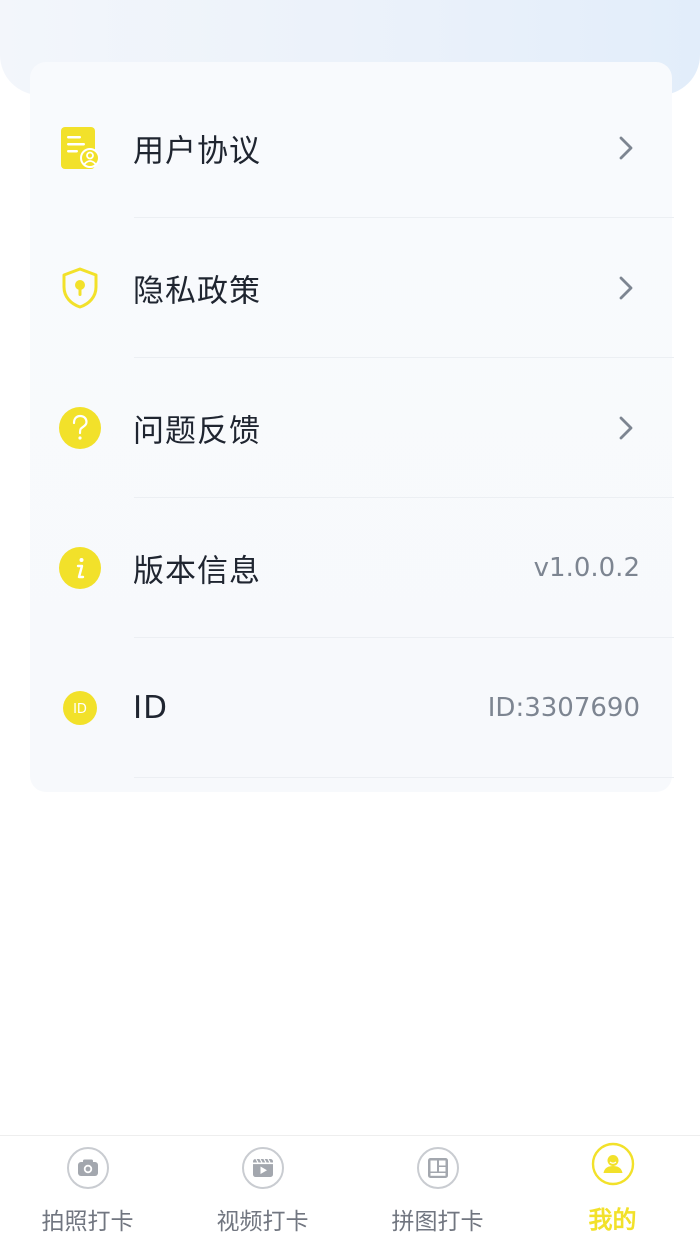 Image resolution: width=700 pixels, height=1244 pixels. Describe the element at coordinates (352, 428) in the screenshot. I see `menu-item-feedback: 问题反馈` at that location.